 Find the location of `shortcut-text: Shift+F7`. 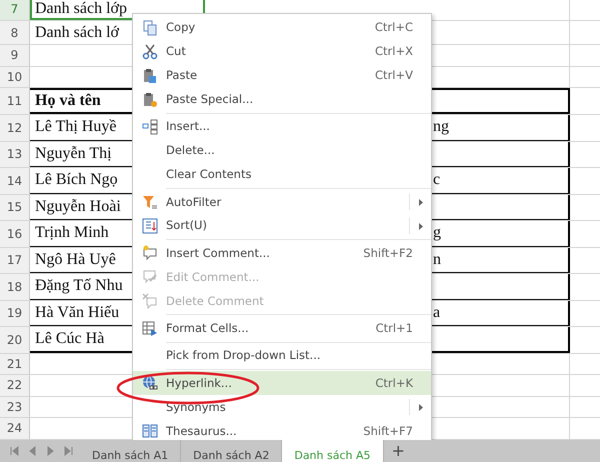

shortcut-text: Shift+F7 is located at coordinates (388, 431).